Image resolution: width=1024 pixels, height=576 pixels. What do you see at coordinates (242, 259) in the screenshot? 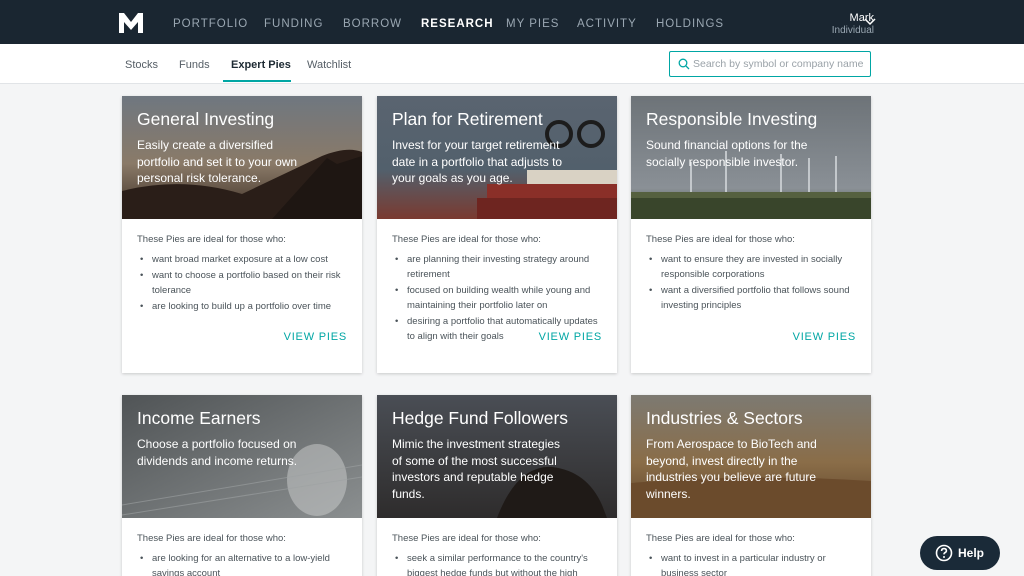
I see `bullet-item: want broad market exposure at a low cost` at bounding box center [242, 259].